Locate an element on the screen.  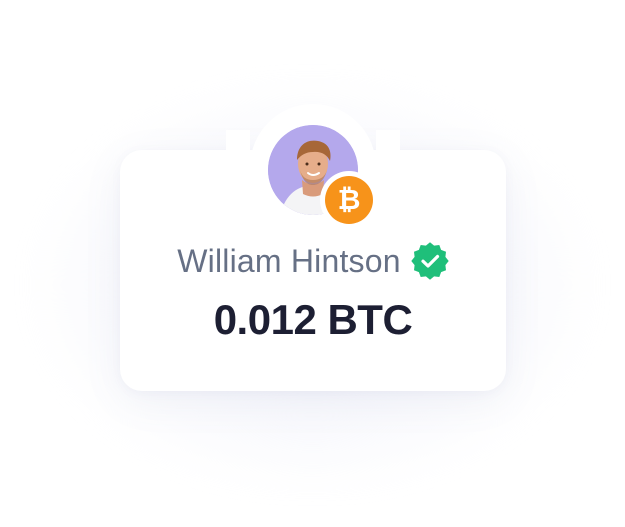
card-top-shoulder-right is located at coordinates (388, 140).